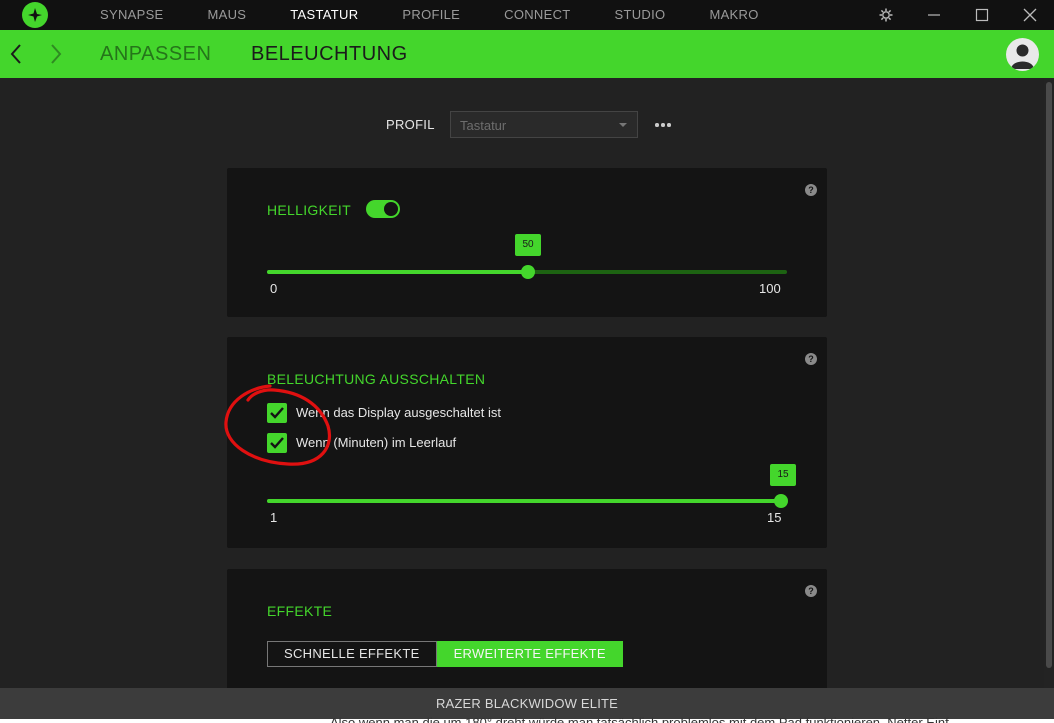 The image size is (1054, 723). Describe the element at coordinates (410, 124) in the screenshot. I see `profile-label: PROFIL` at that location.